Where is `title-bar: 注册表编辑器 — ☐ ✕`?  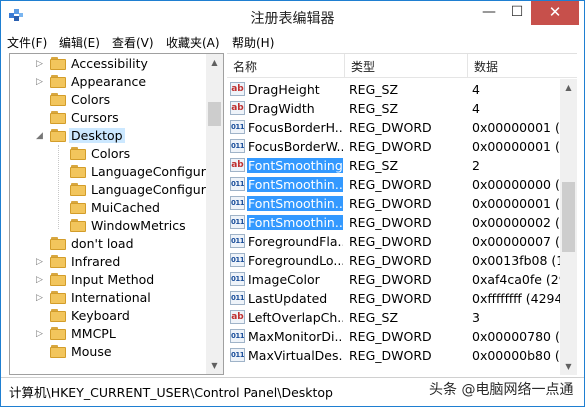 title-bar: 注册表编辑器 — ☐ ✕ is located at coordinates (292, 16).